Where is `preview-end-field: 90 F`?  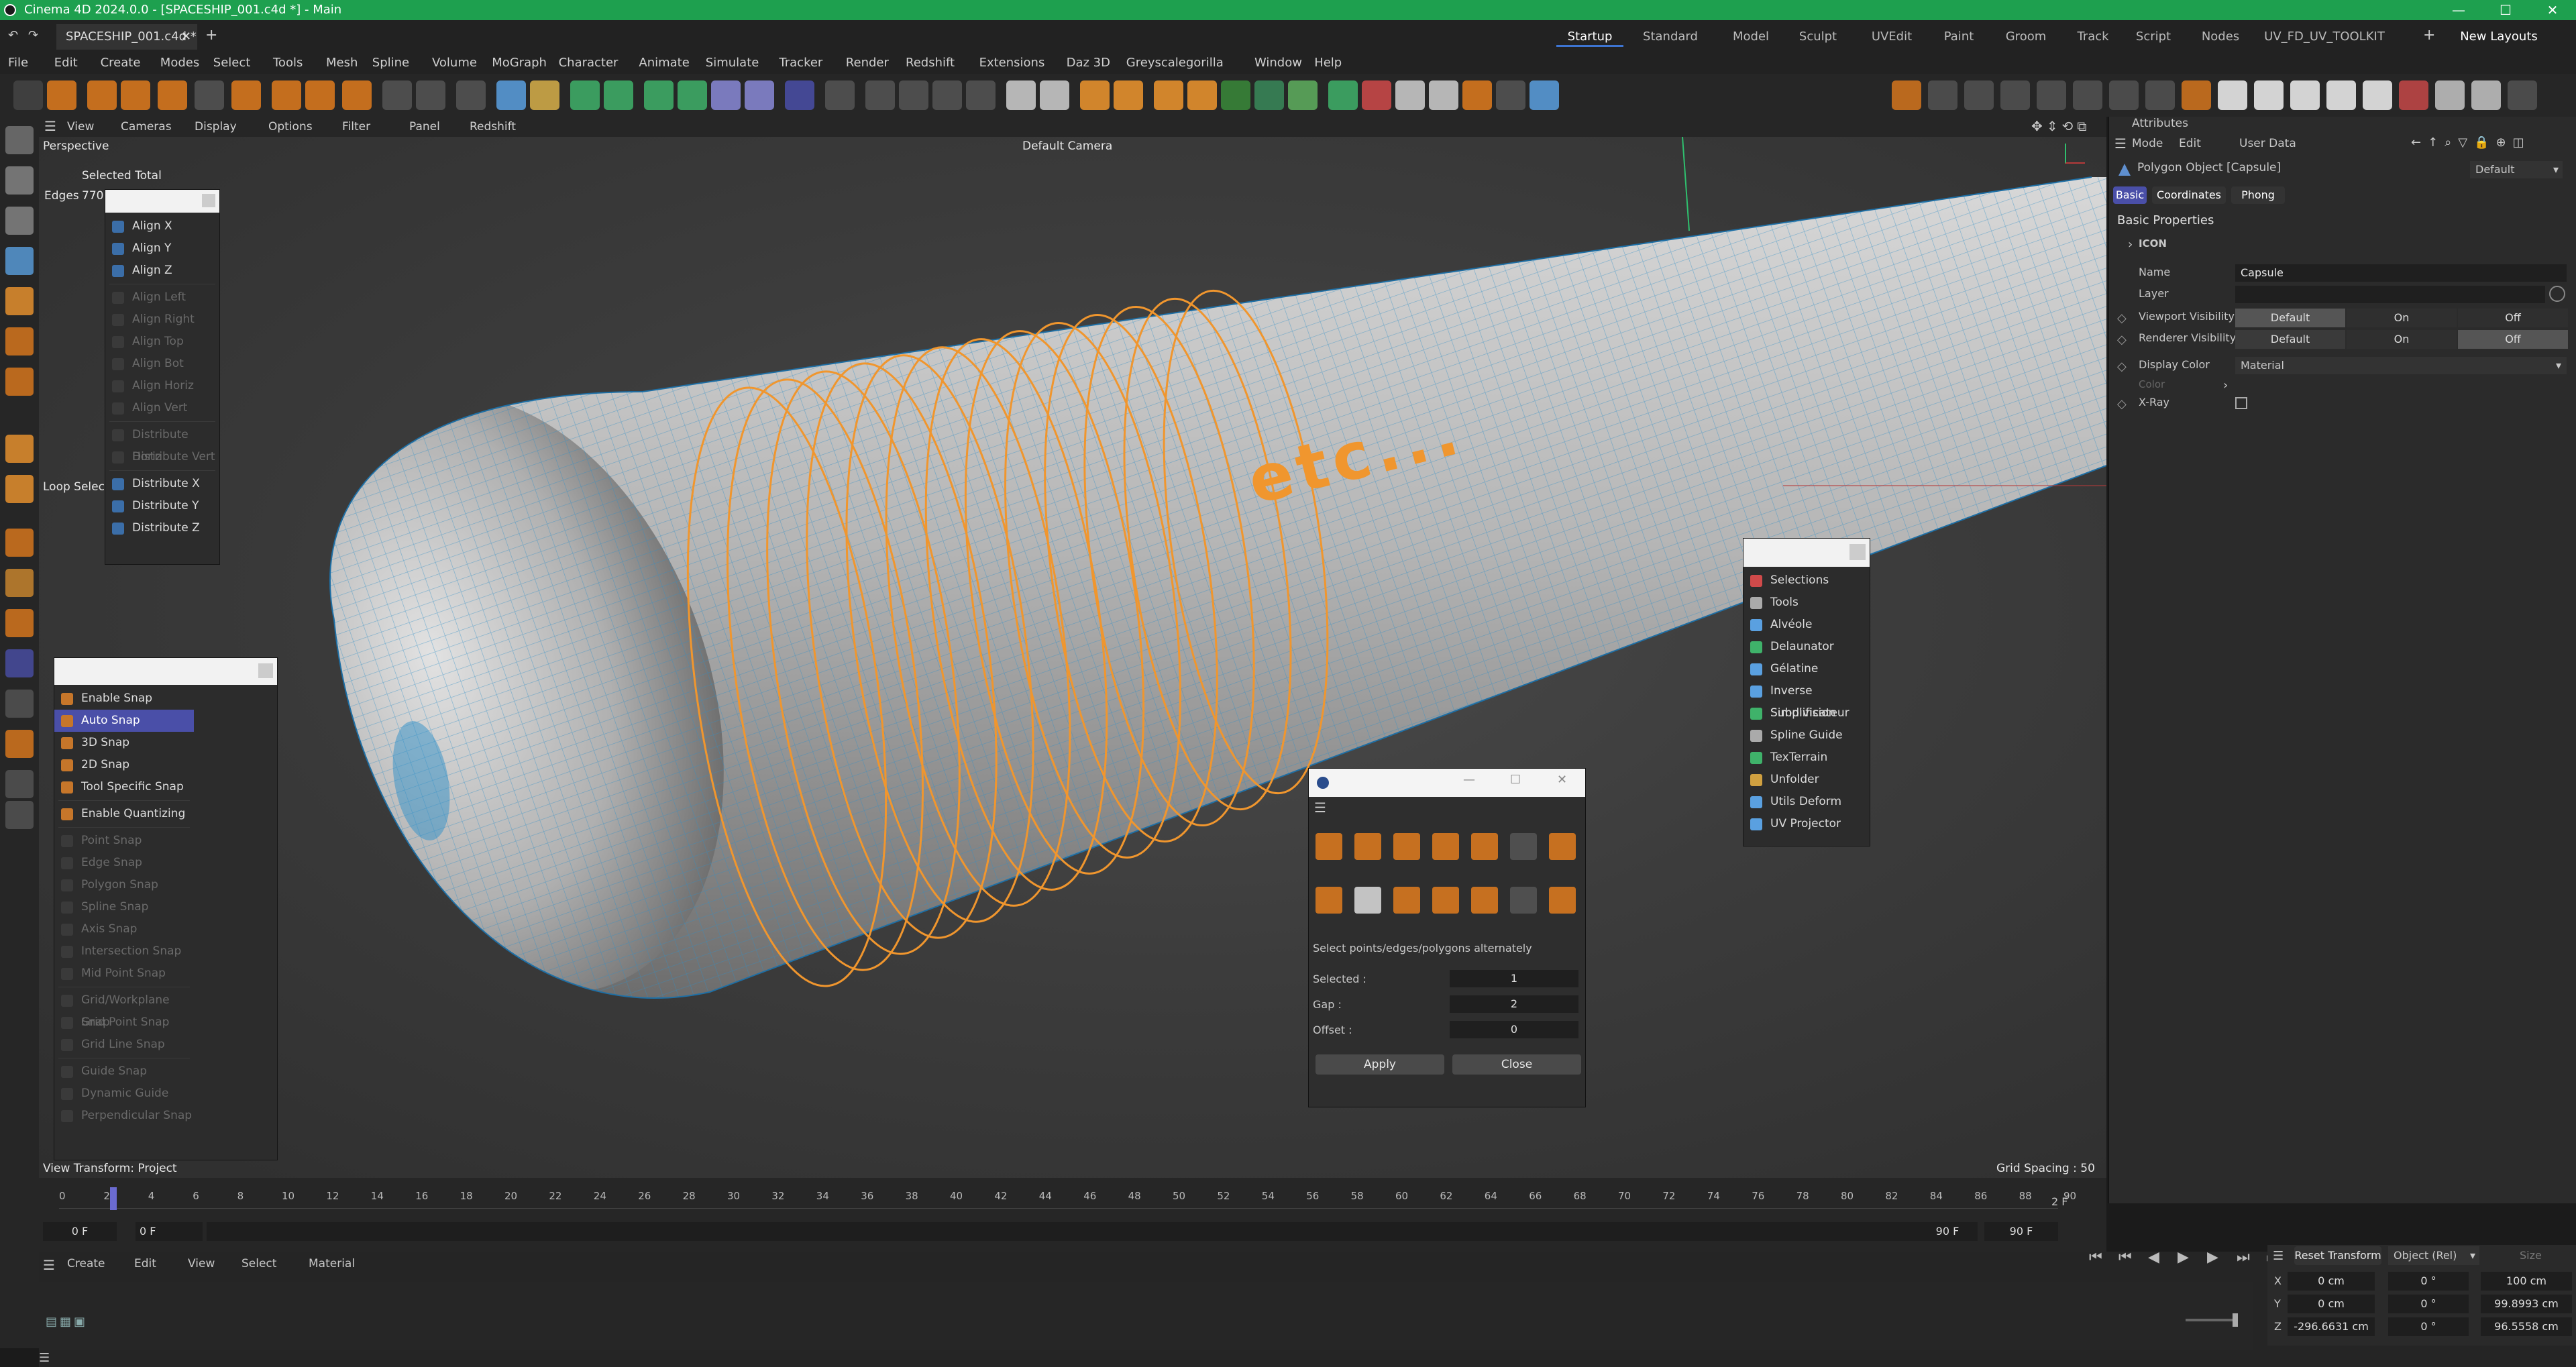
preview-end-field: 90 F is located at coordinates (1947, 1231).